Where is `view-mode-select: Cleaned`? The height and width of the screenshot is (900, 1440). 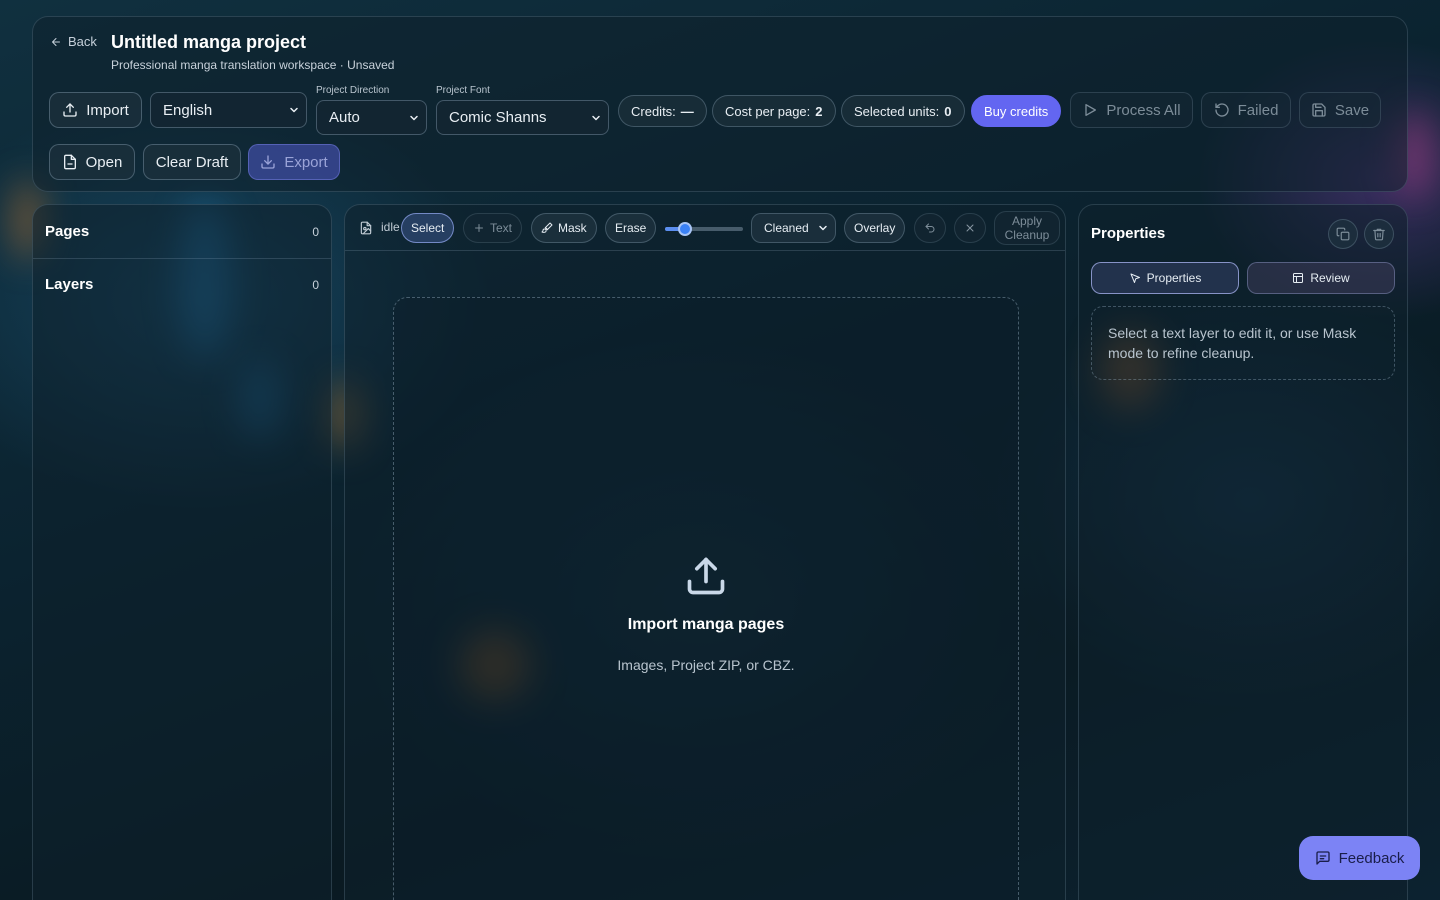 view-mode-select: Cleaned is located at coordinates (793, 228).